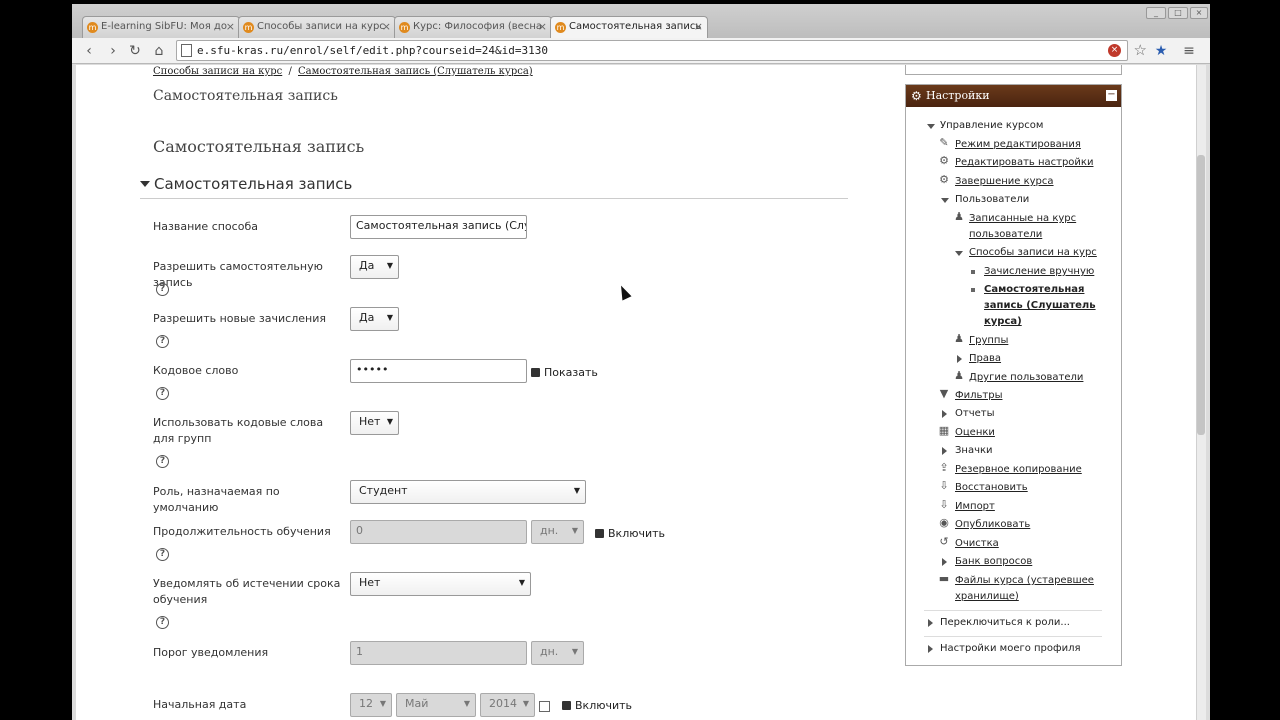 This screenshot has height=720, width=1280. I want to click on settings-block-header: ⚙ Настройки −, so click(1013, 96).